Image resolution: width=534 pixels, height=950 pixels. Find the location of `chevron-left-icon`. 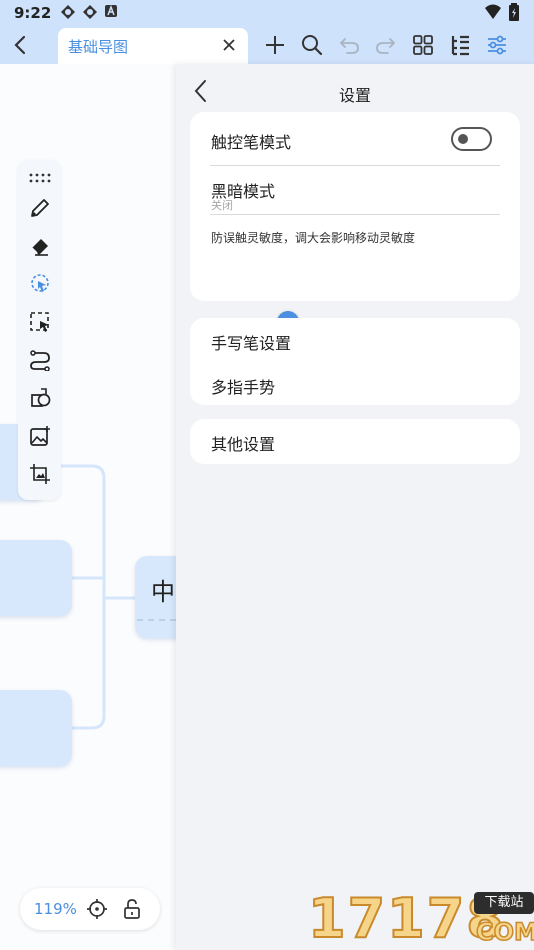

chevron-left-icon is located at coordinates (20, 45).